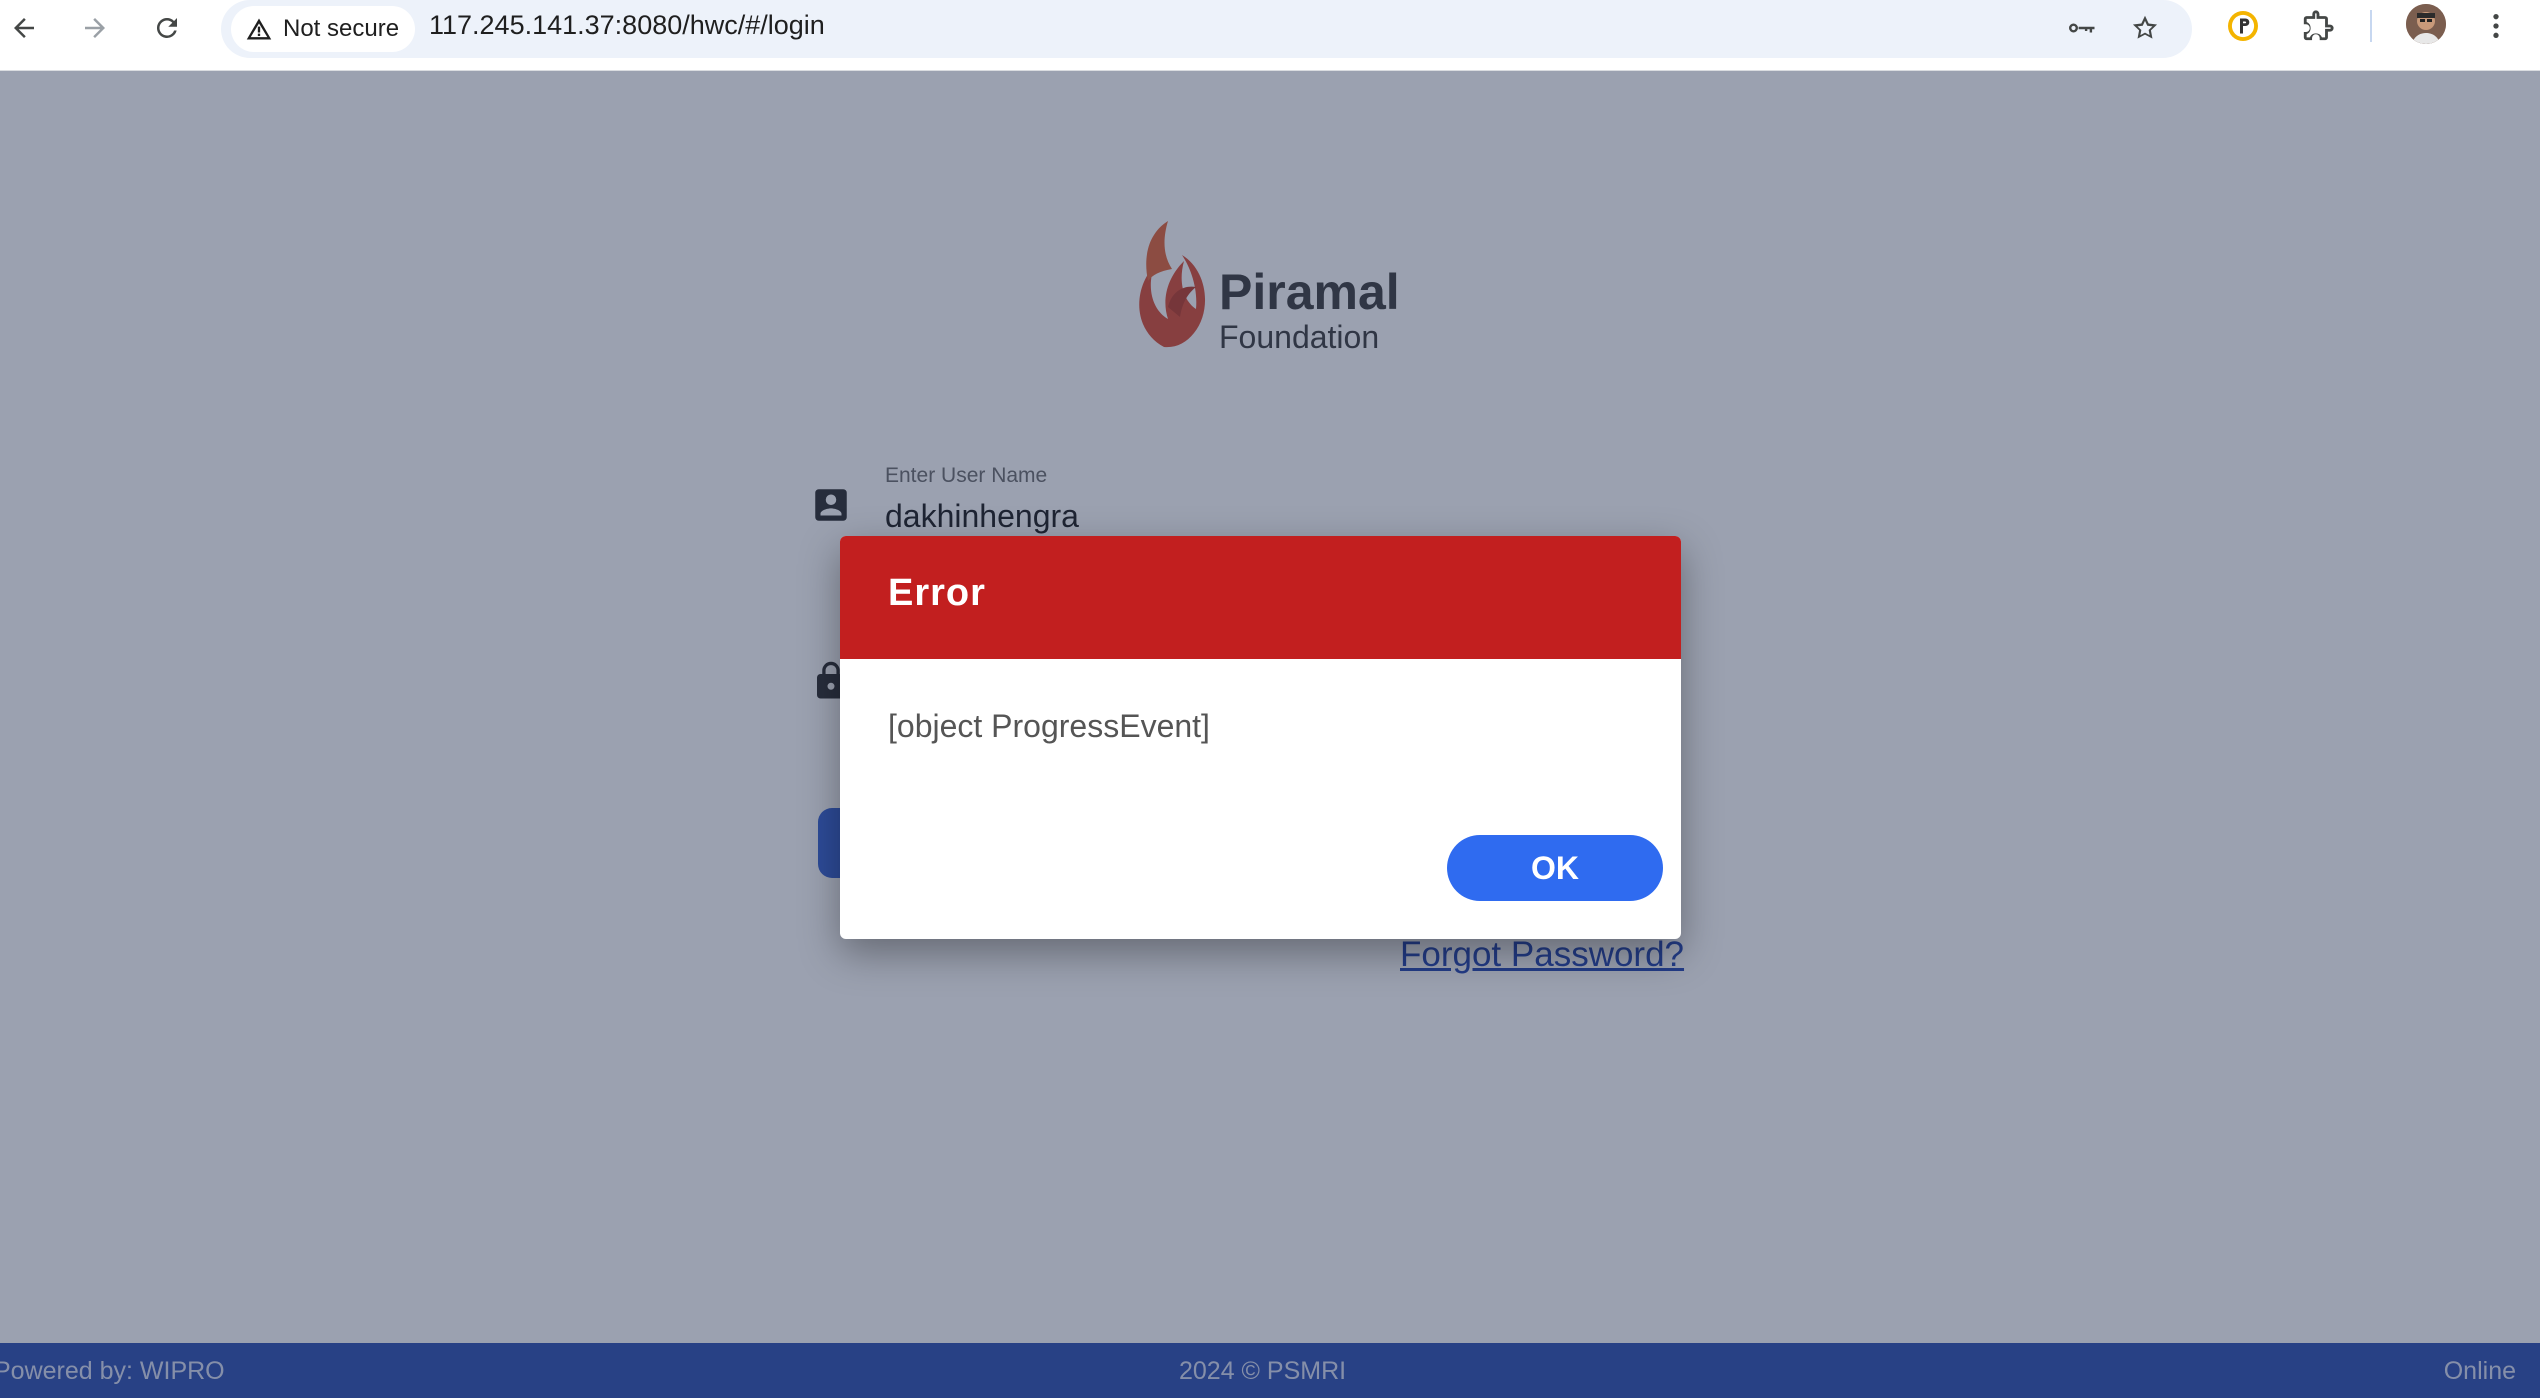 Image resolution: width=2540 pixels, height=1398 pixels. What do you see at coordinates (1555, 868) in the screenshot?
I see `ok-button: OK` at bounding box center [1555, 868].